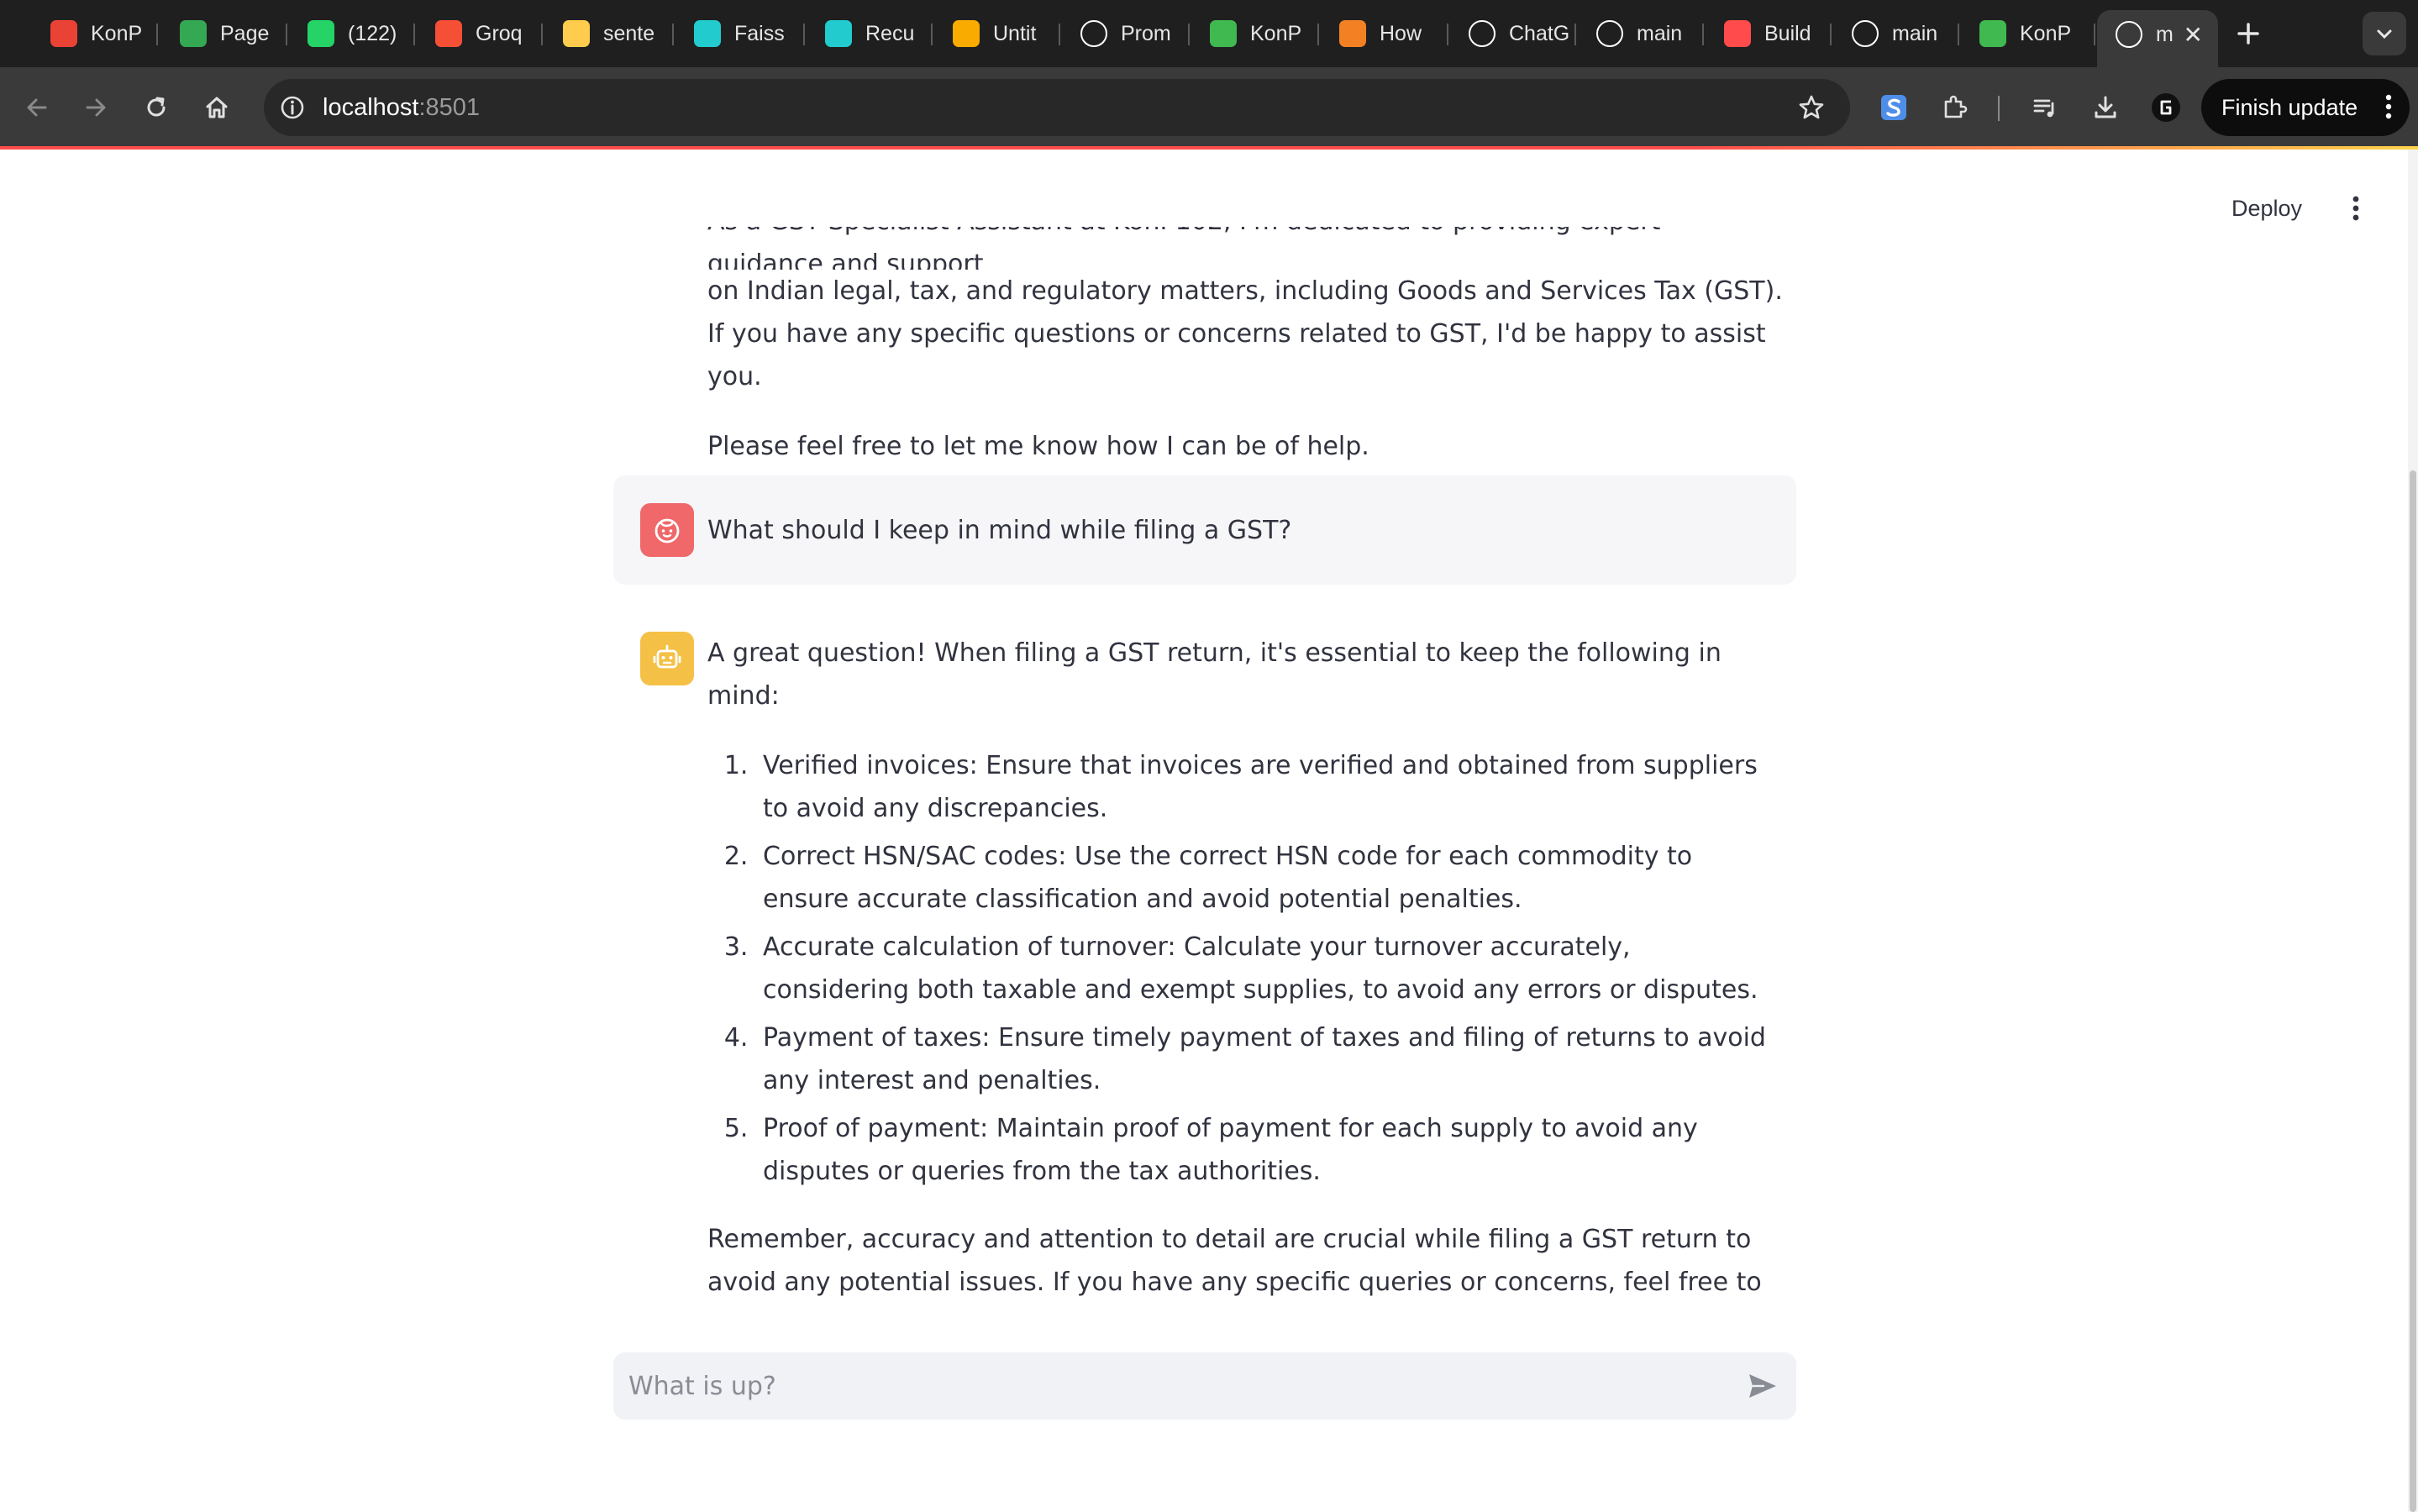  What do you see at coordinates (1174, 1386) in the screenshot?
I see `chat-input` at bounding box center [1174, 1386].